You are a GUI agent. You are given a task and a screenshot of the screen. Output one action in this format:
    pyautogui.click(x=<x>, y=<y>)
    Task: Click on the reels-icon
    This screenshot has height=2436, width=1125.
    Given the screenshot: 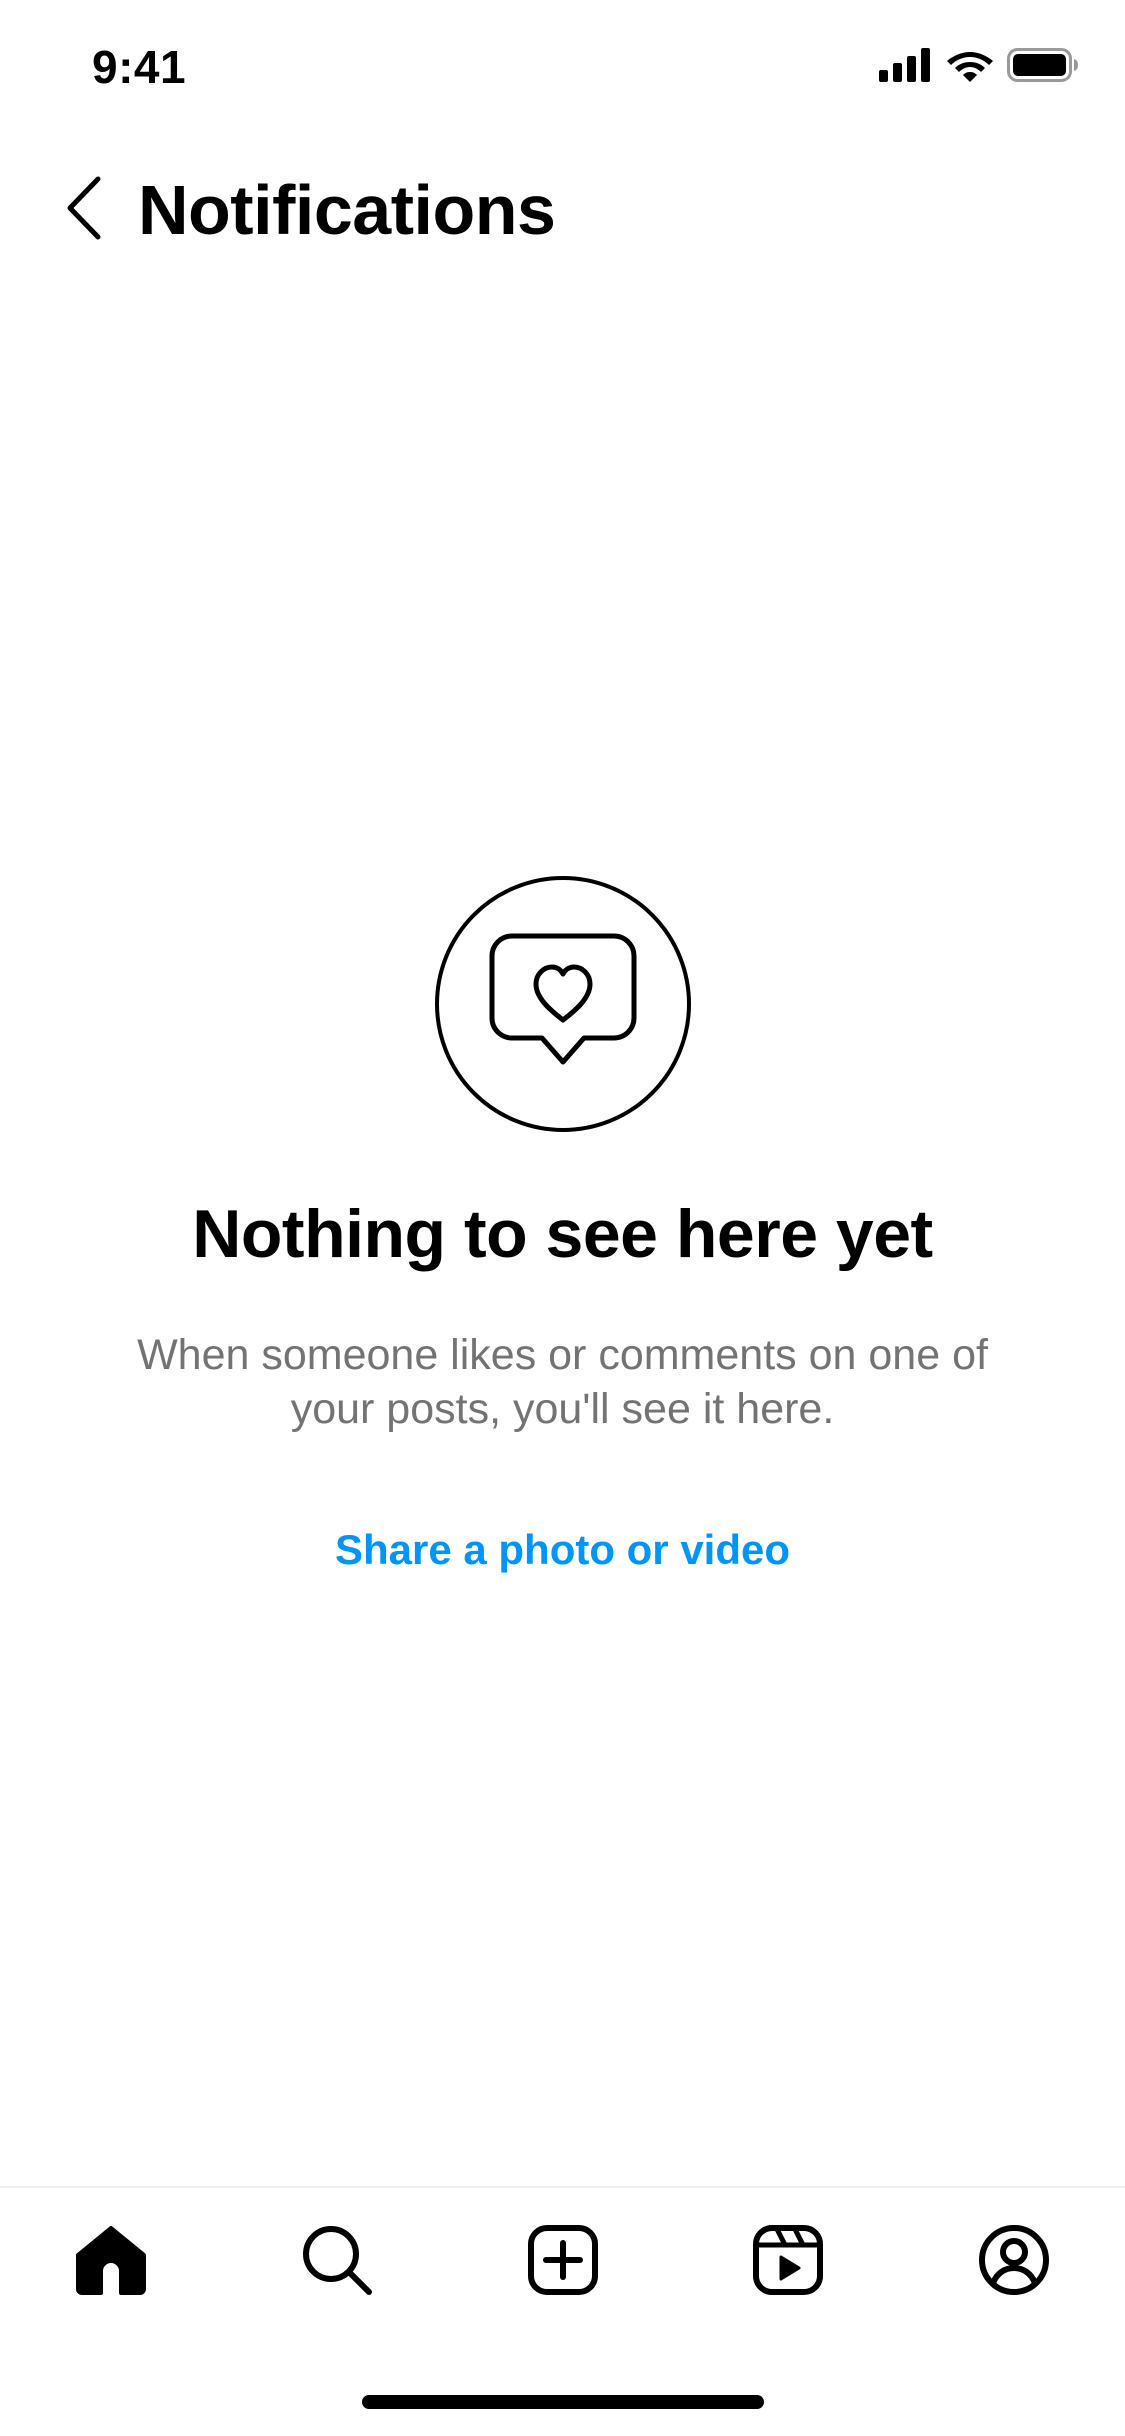 What is the action you would take?
    pyautogui.click(x=788, y=2262)
    